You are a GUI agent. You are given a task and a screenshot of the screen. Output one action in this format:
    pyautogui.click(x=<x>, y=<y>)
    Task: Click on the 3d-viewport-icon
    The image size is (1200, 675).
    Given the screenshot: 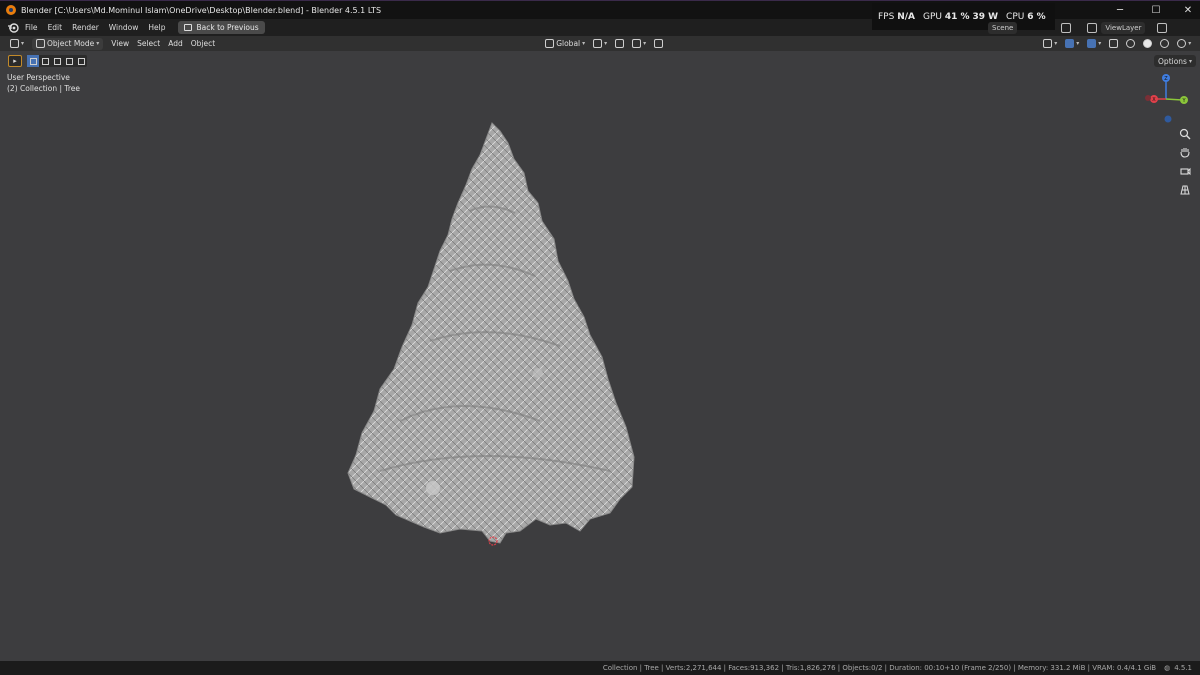 What is the action you would take?
    pyautogui.click(x=14, y=43)
    